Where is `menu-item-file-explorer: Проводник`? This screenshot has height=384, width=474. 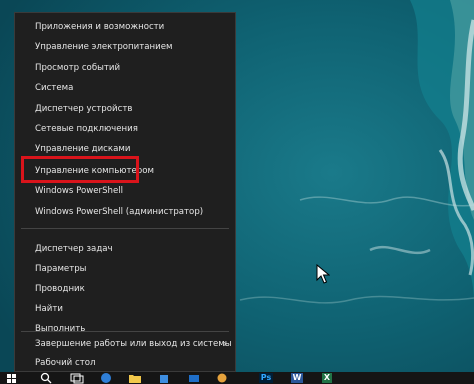
menu-item-file-explorer: Проводник is located at coordinates (125, 289).